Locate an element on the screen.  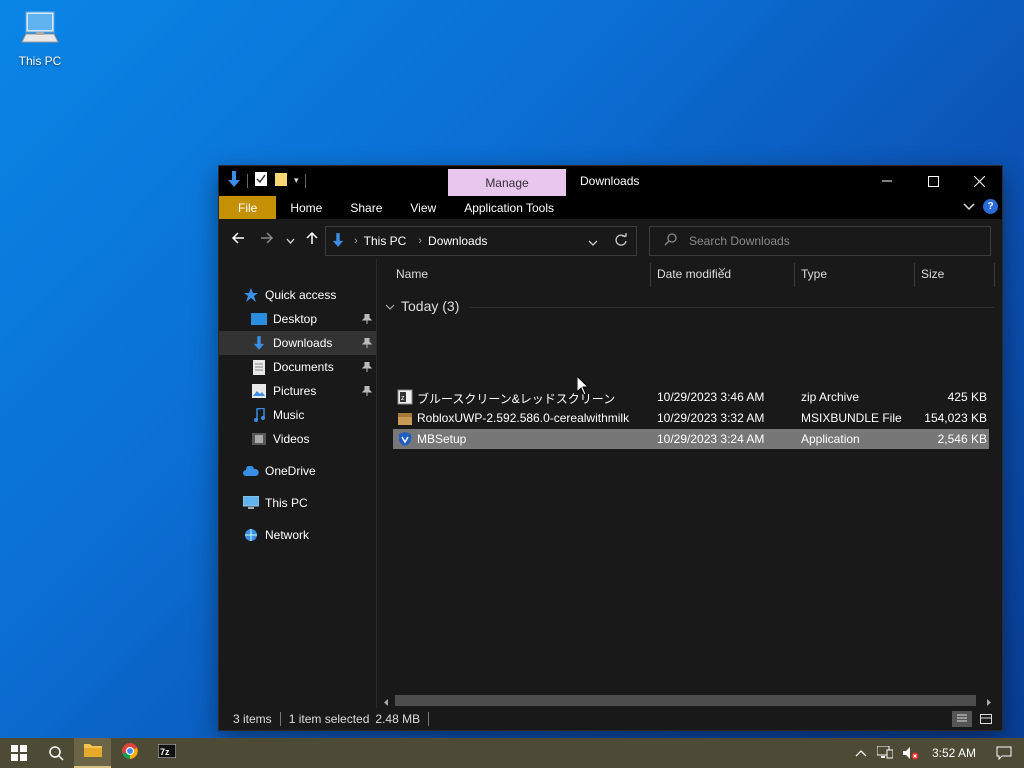
scrollbar-thumb is located at coordinates (685, 700).